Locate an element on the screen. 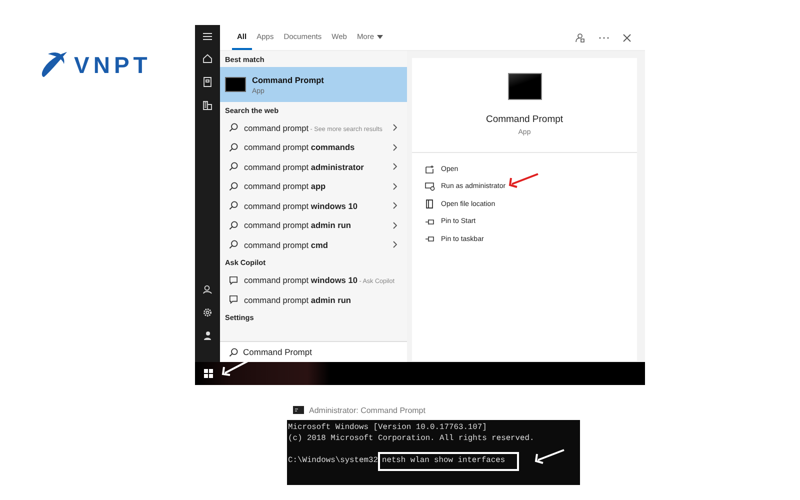  suggestion-item: command prompt app is located at coordinates (313, 186).